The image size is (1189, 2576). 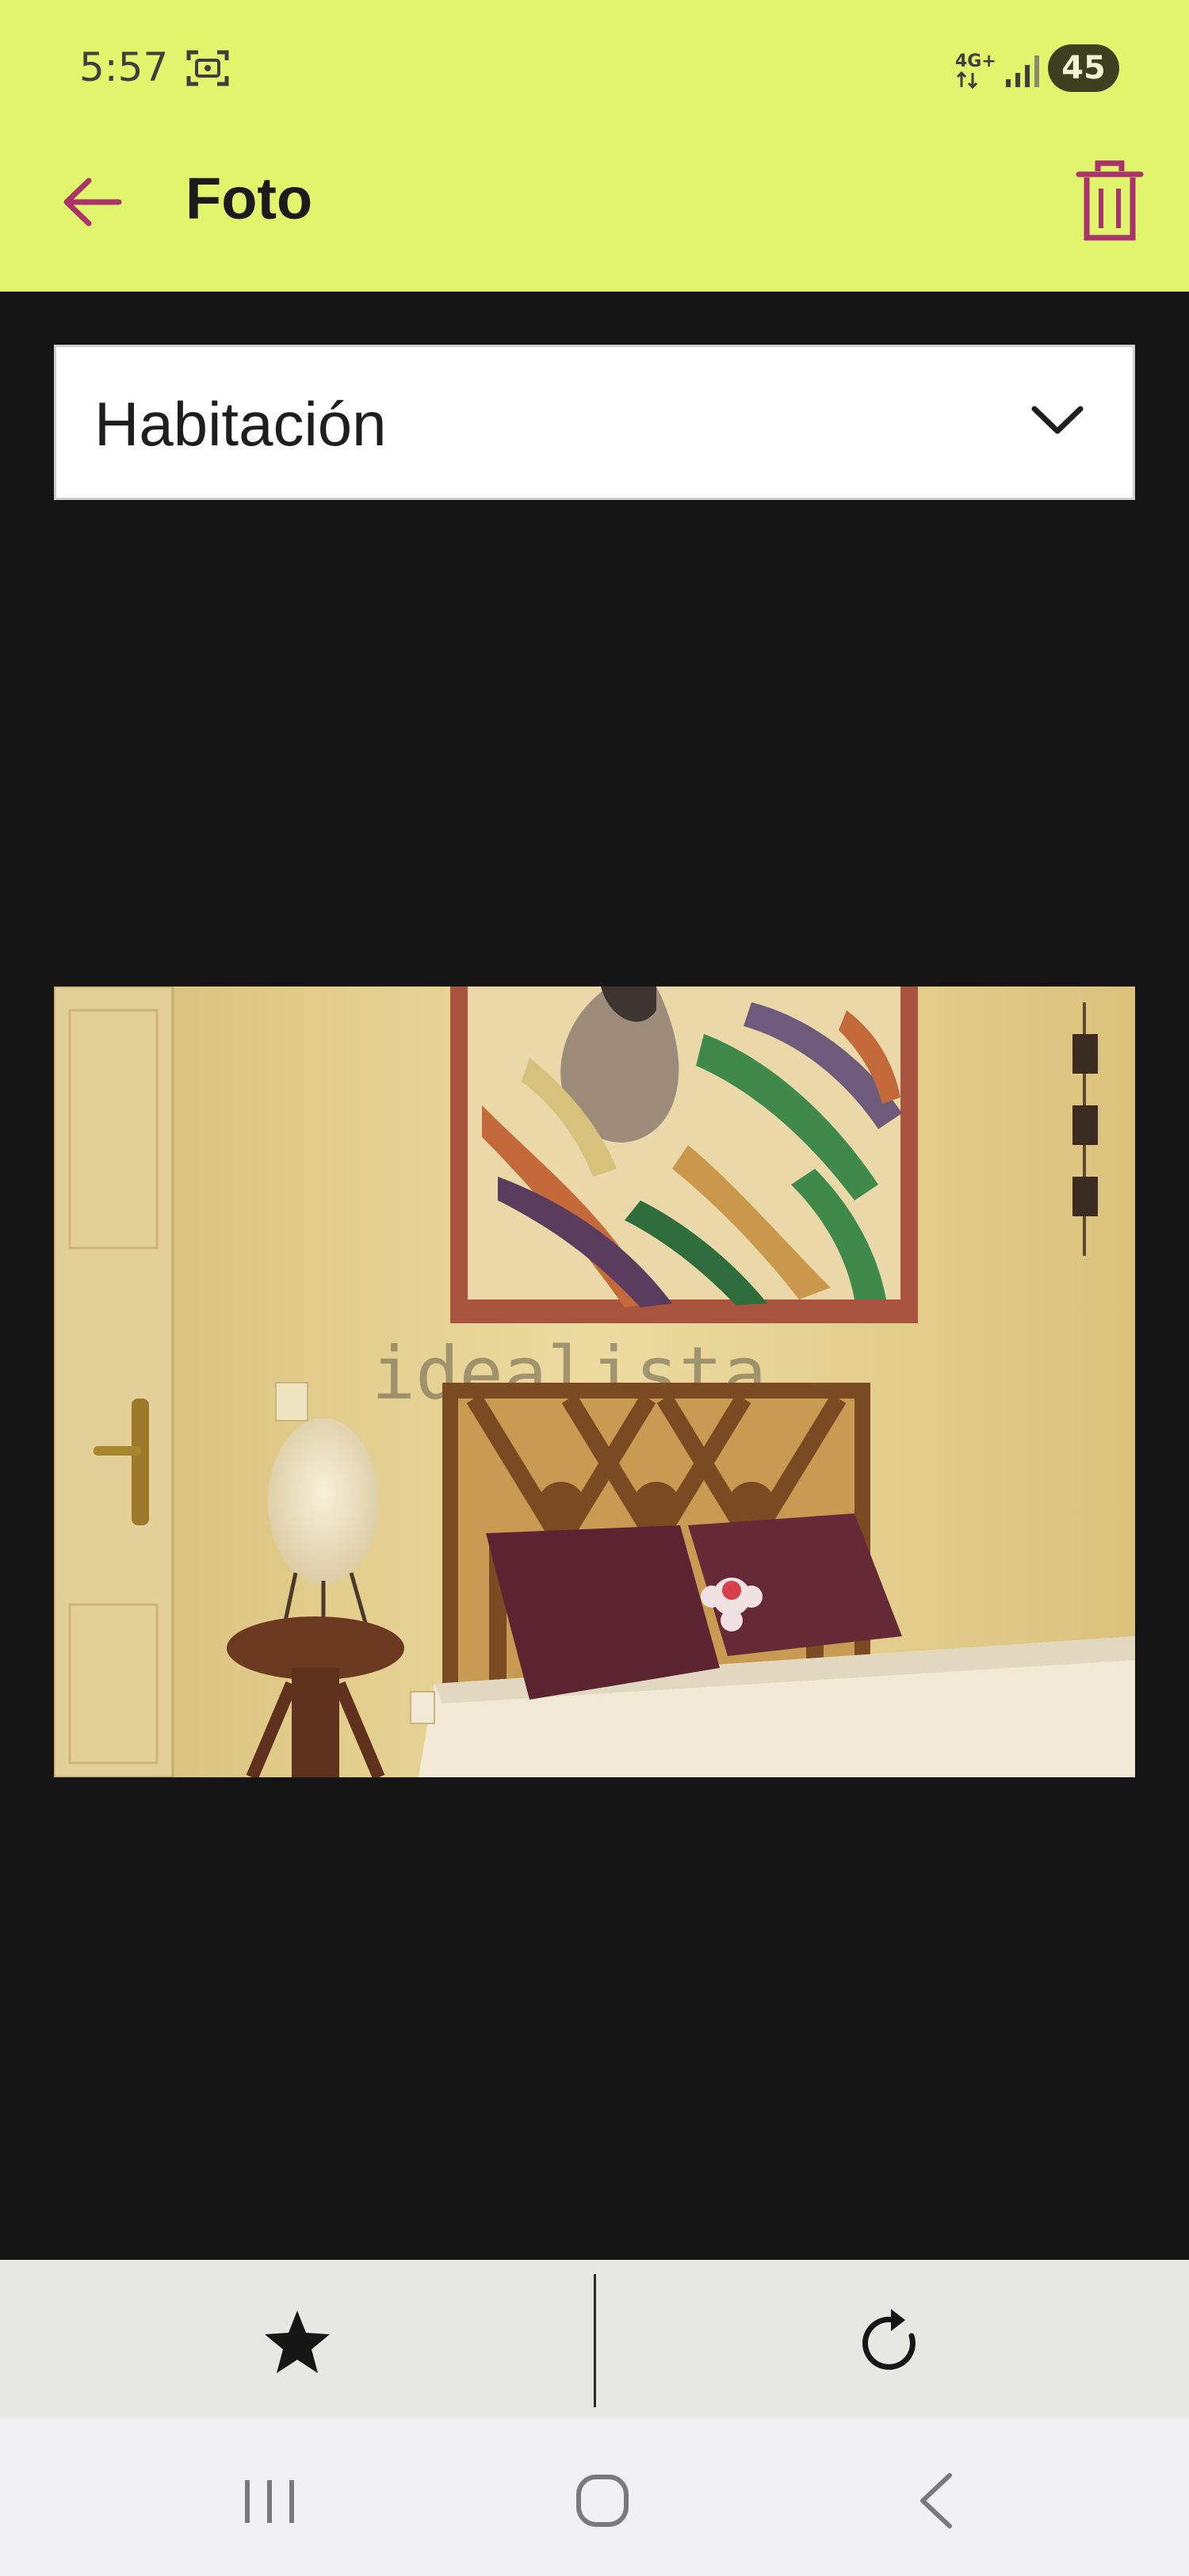 What do you see at coordinates (1083, 68) in the screenshot?
I see `battery-indicator: 45` at bounding box center [1083, 68].